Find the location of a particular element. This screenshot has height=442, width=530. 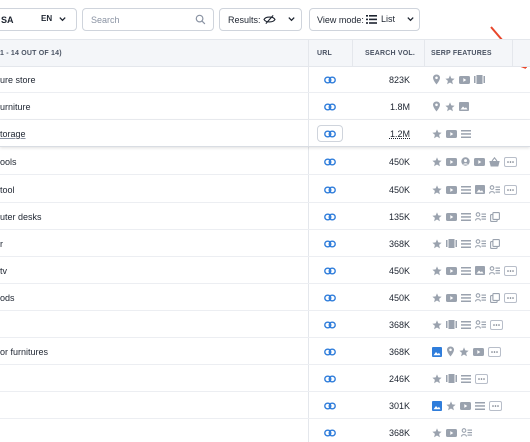

search-volume-cell: 301K is located at coordinates (399, 406).